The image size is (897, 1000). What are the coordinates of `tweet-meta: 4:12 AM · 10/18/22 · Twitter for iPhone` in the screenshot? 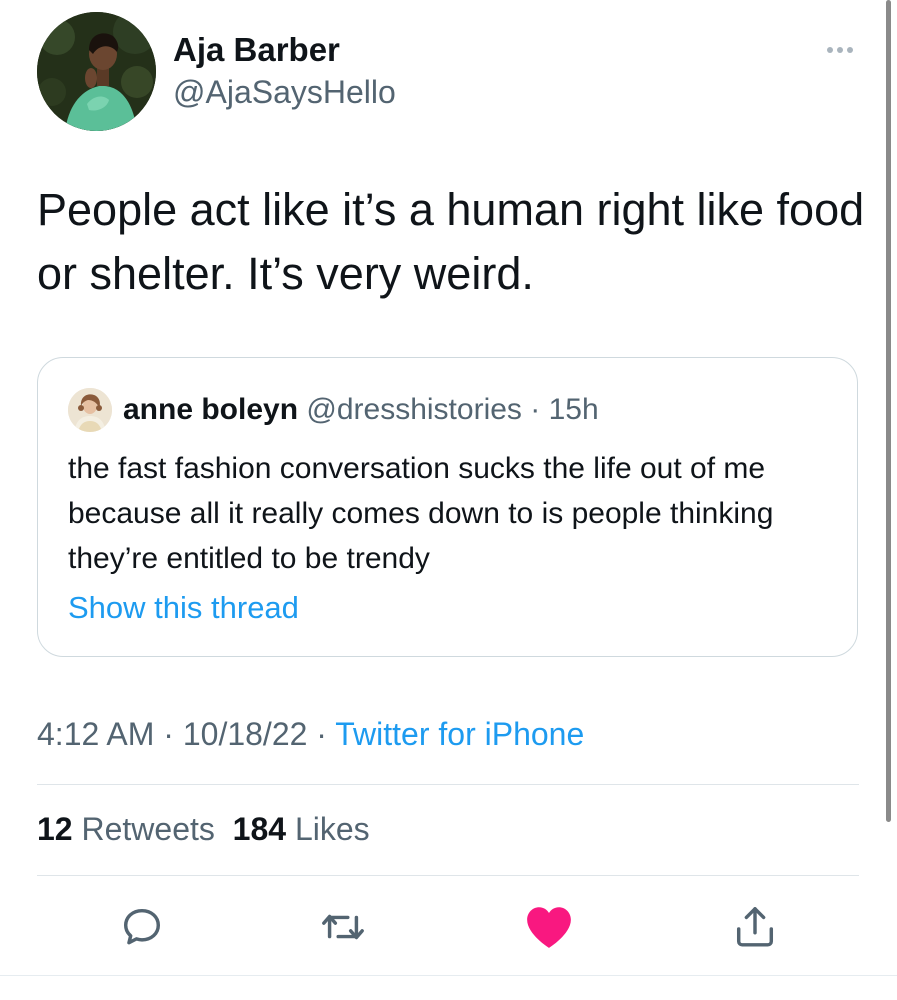 It's located at (310, 734).